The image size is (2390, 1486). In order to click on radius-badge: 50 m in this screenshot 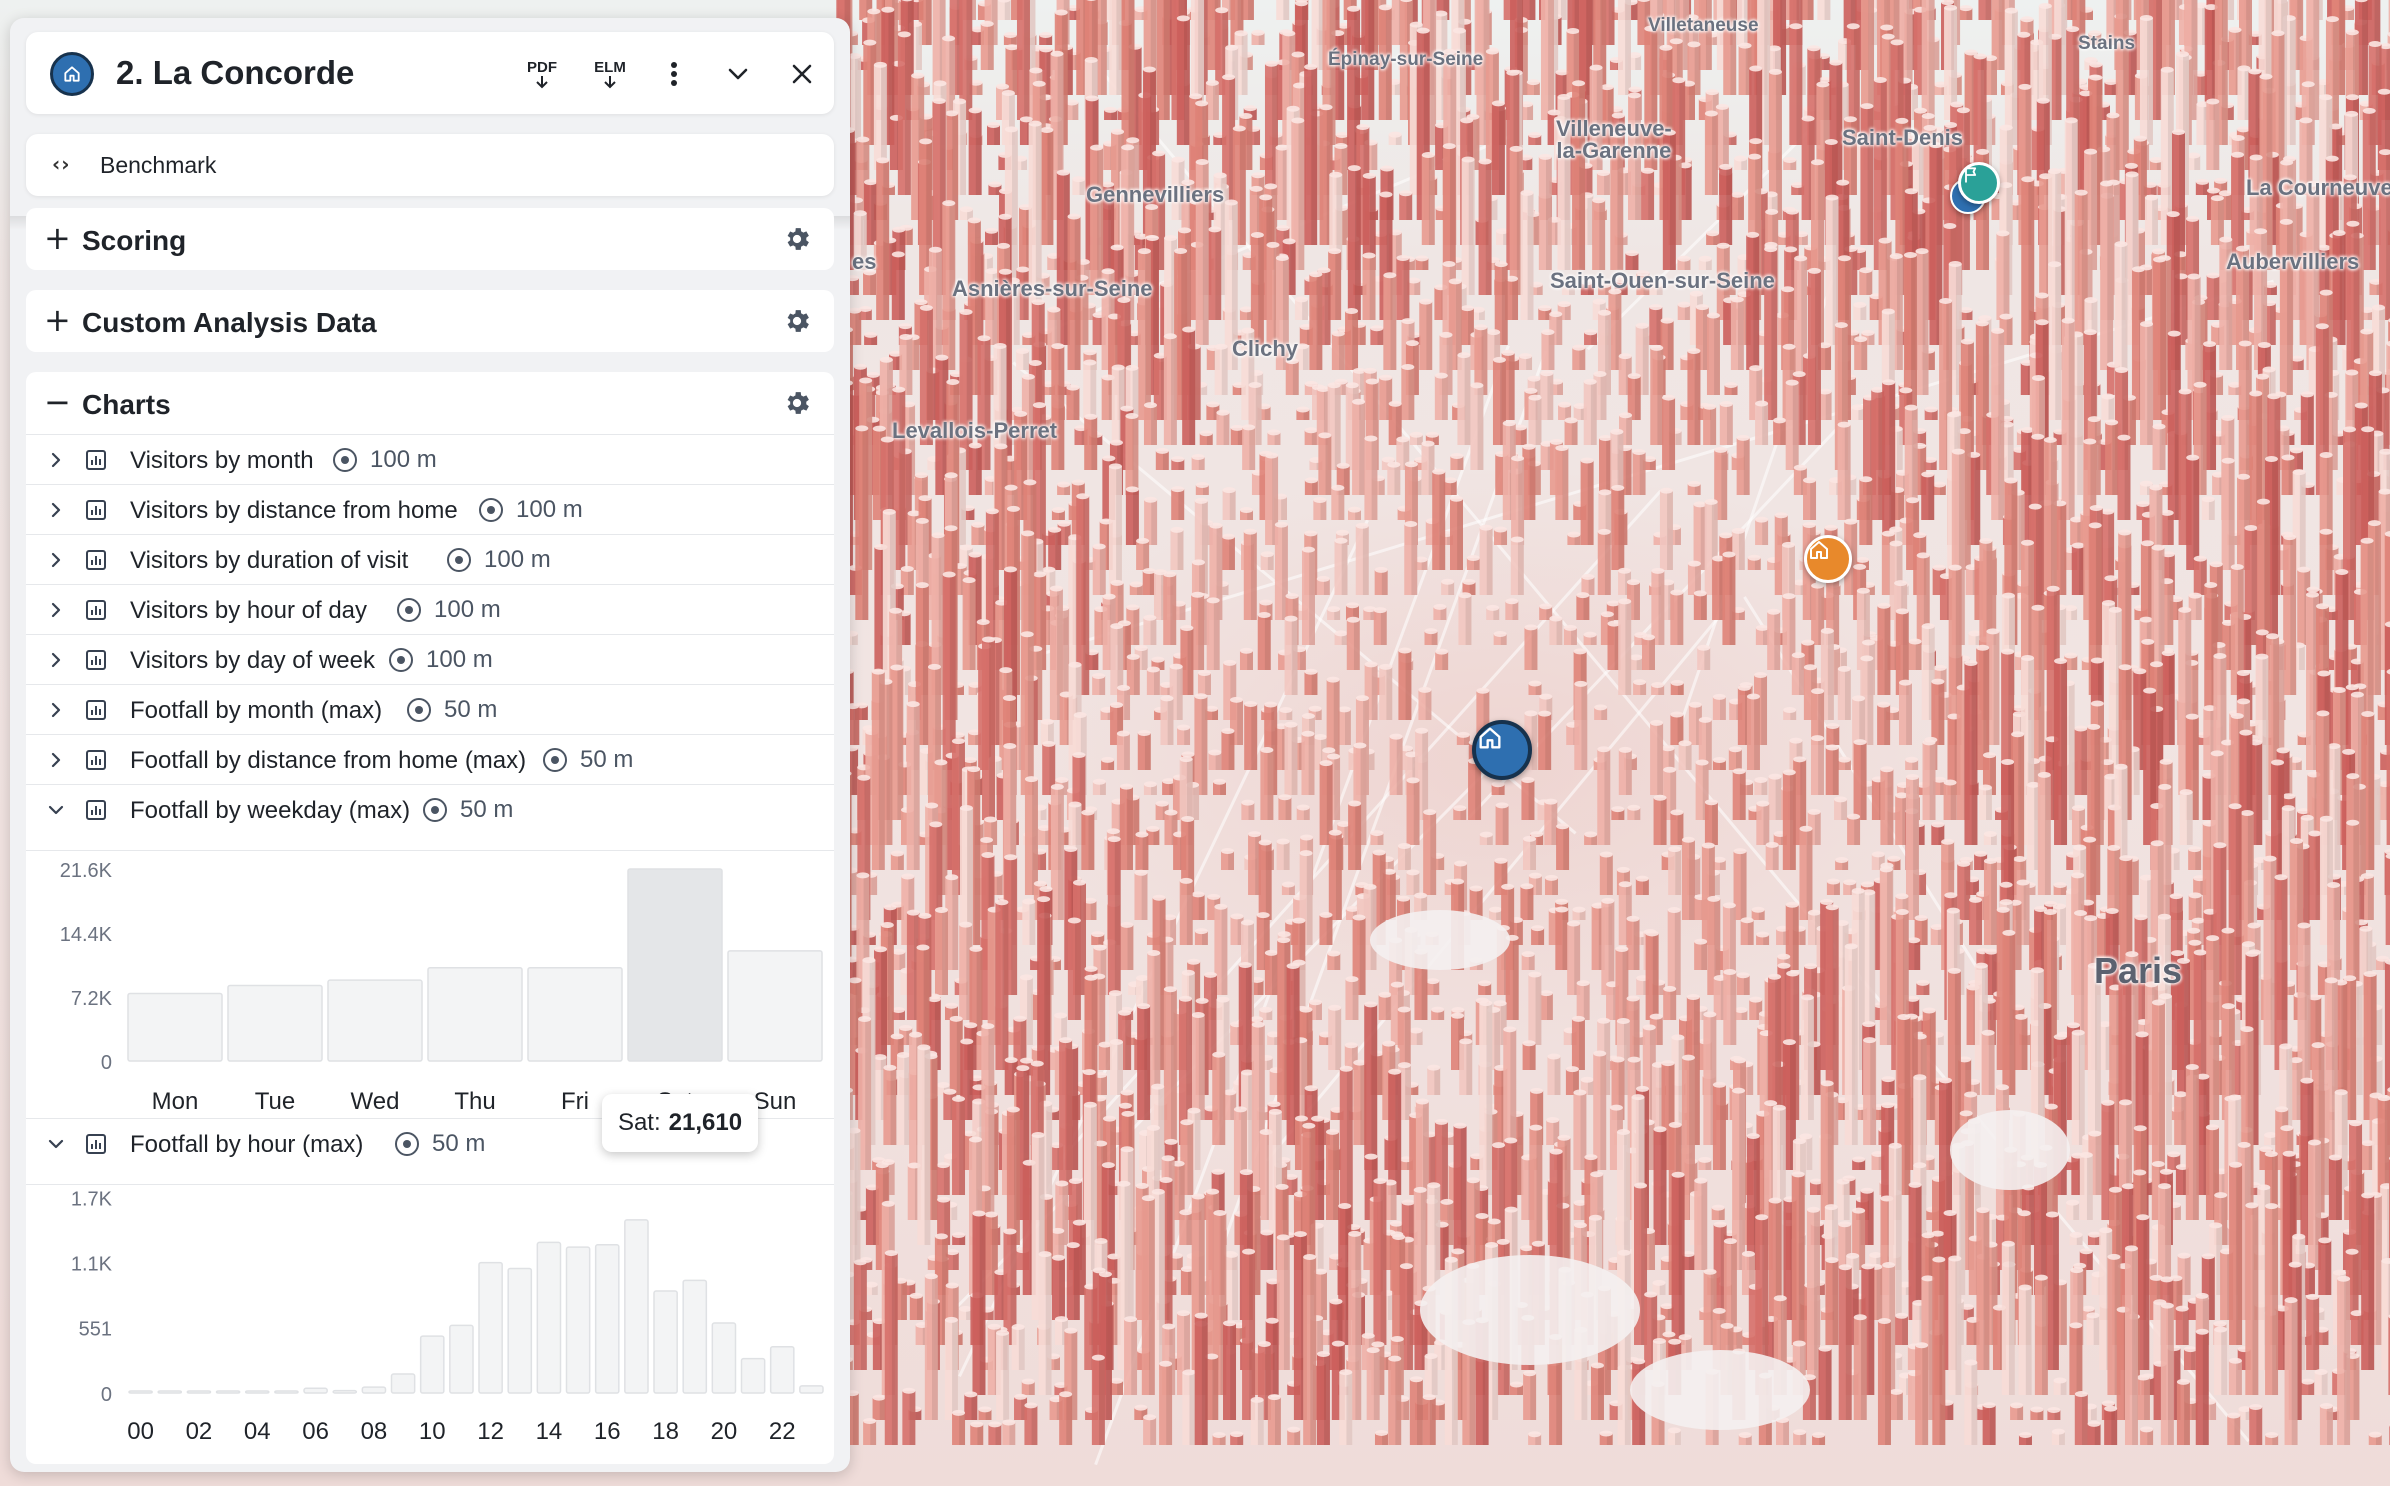, I will do `click(467, 810)`.